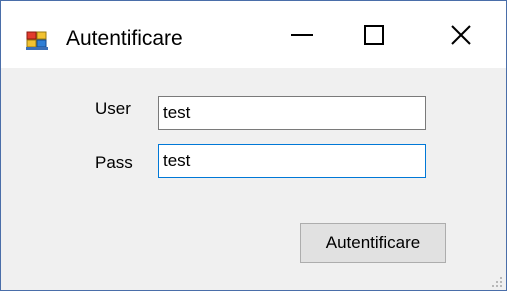  What do you see at coordinates (37, 40) in the screenshot?
I see `app-icon` at bounding box center [37, 40].